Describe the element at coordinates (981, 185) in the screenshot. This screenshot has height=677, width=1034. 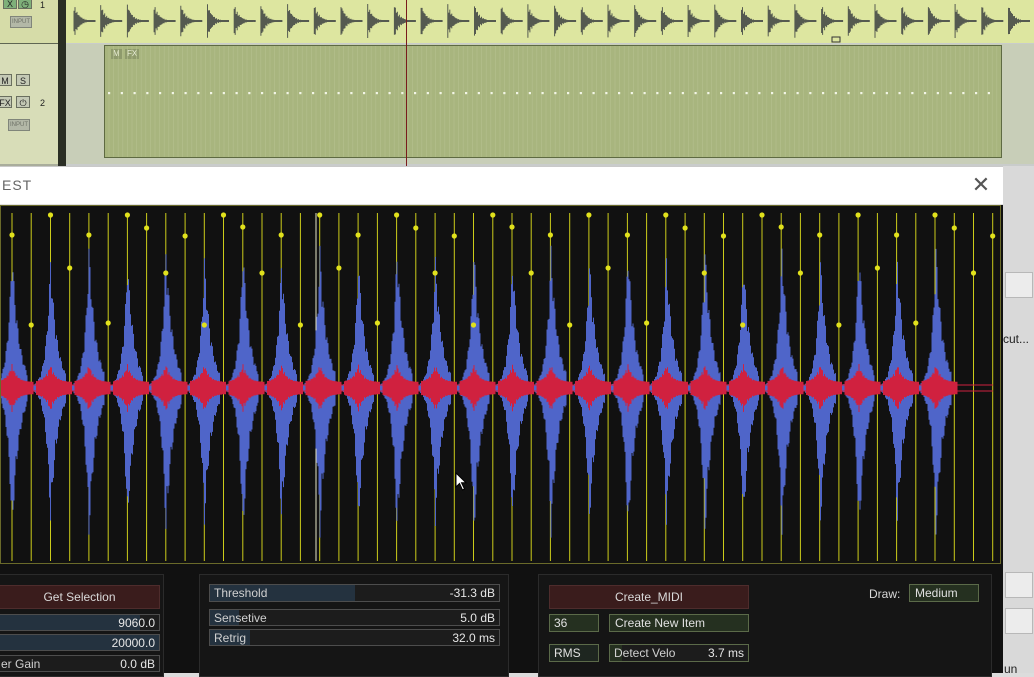
I see `close-icon: ✕` at that location.